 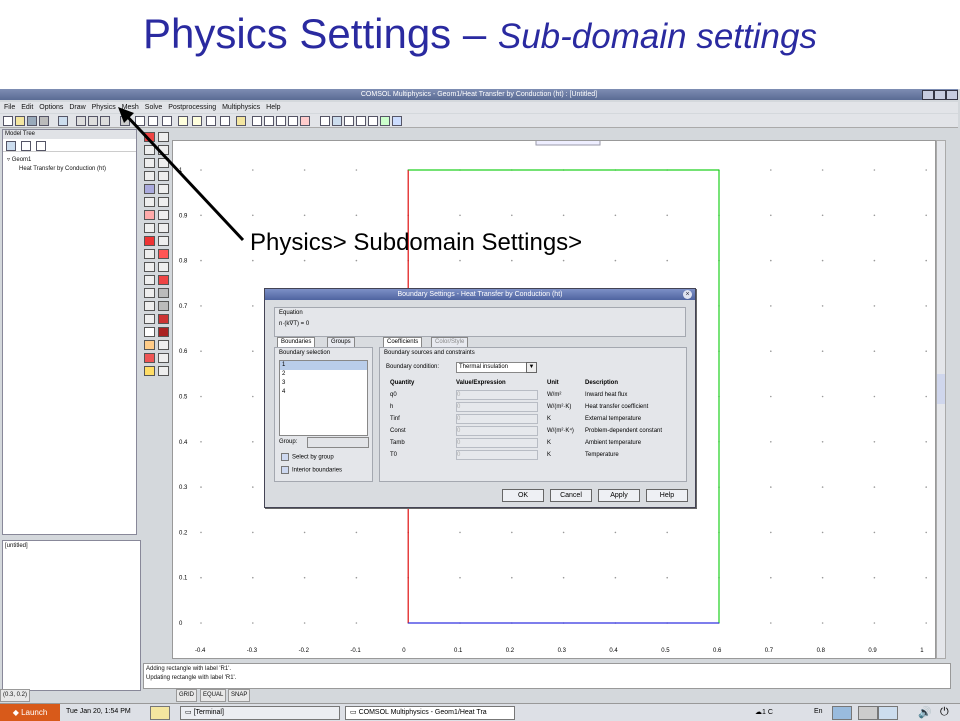 I want to click on model-tree-icon, so click(x=63, y=121).